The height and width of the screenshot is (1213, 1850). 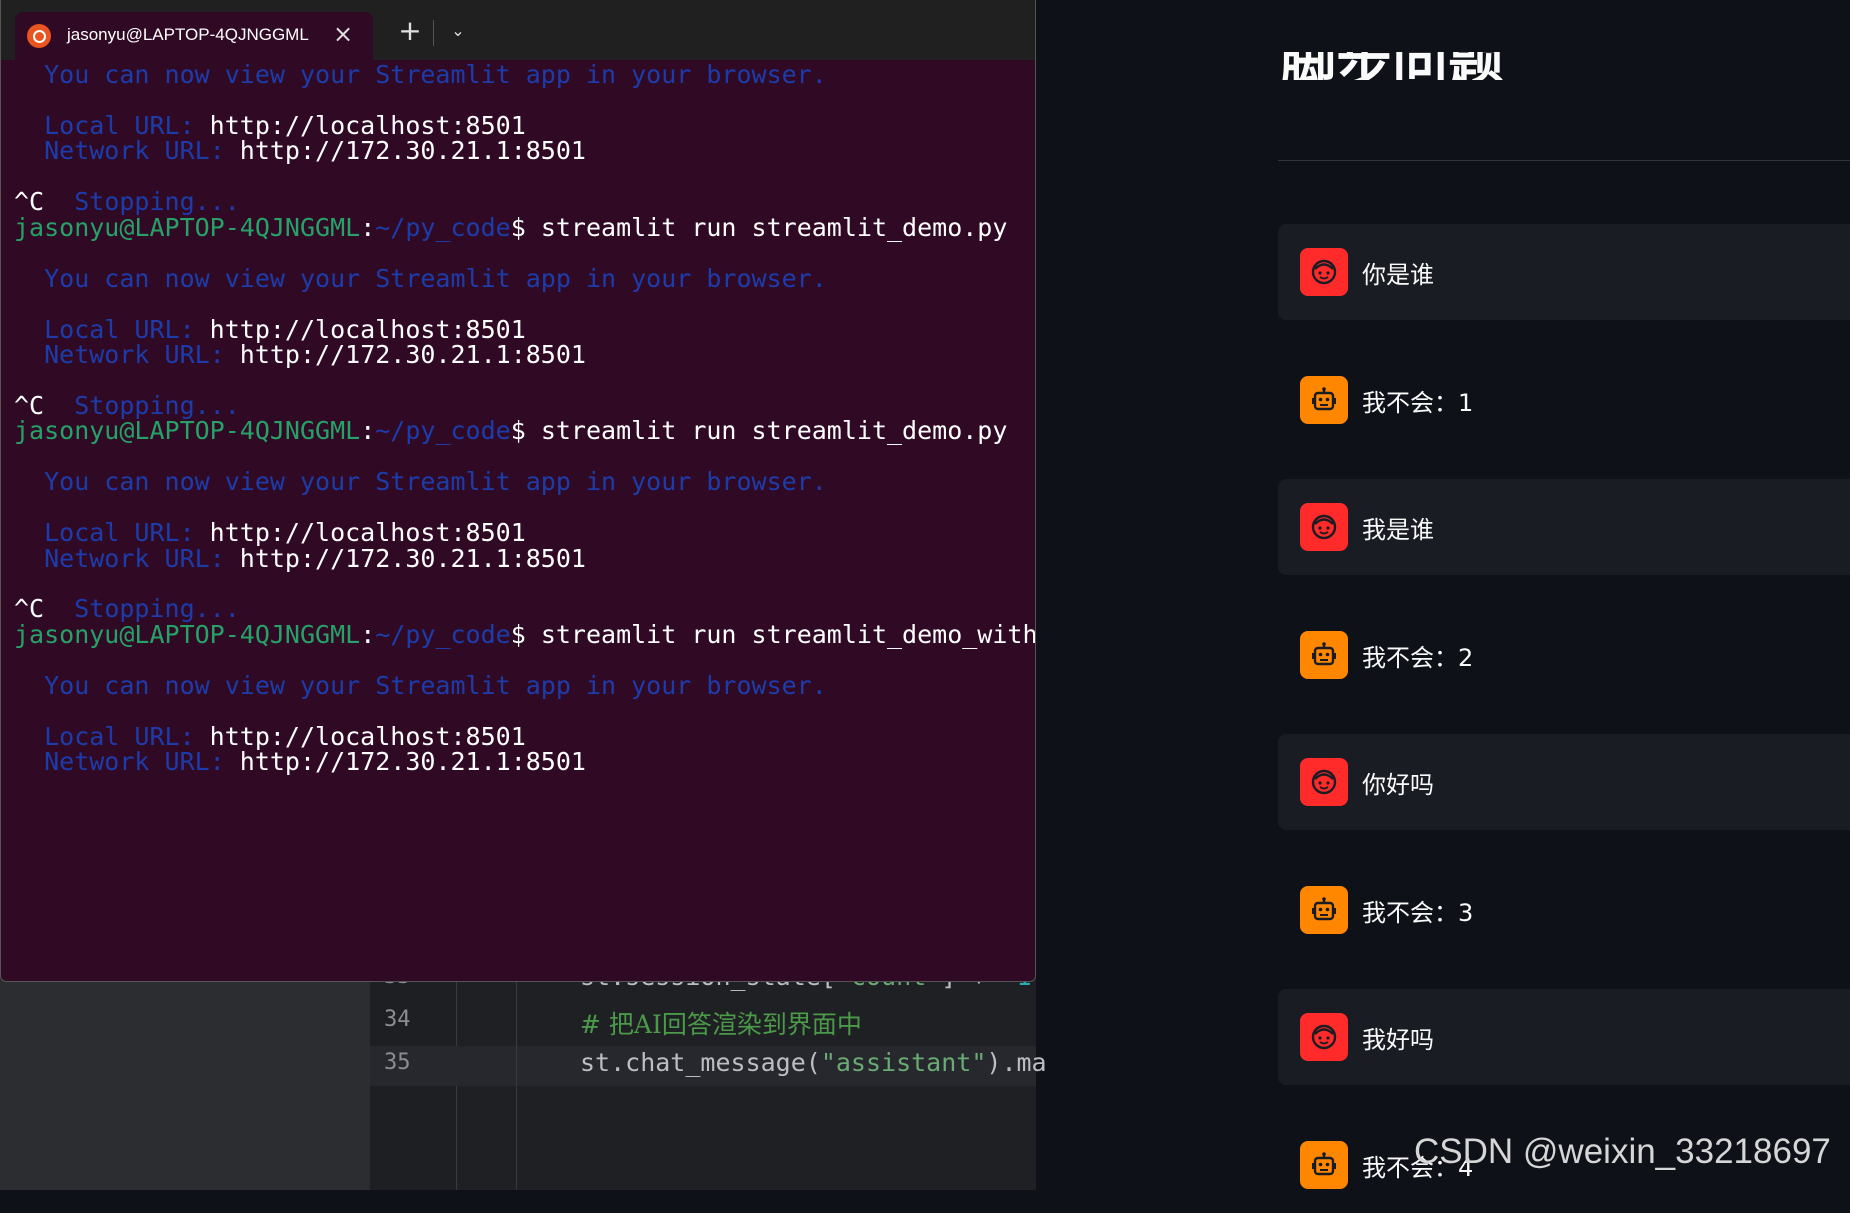 What do you see at coordinates (1398, 1040) in the screenshot?
I see `message-text: 我好吗` at bounding box center [1398, 1040].